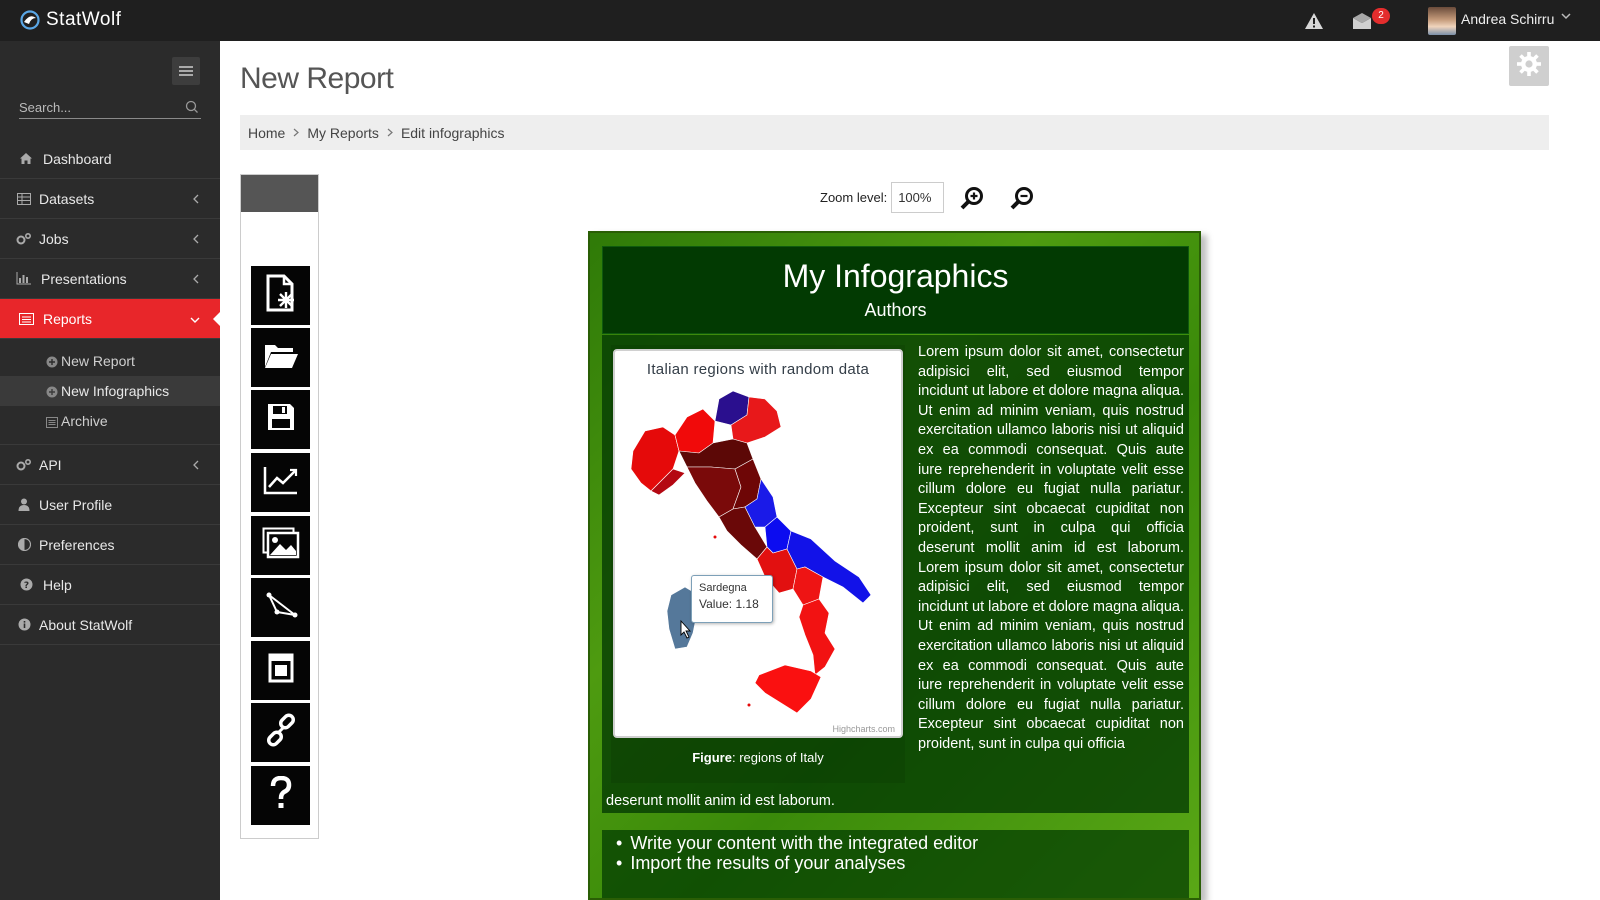 Image resolution: width=1600 pixels, height=900 pixels. Describe the element at coordinates (882, 197) in the screenshot. I see `zoom-control: Zoom level:` at that location.